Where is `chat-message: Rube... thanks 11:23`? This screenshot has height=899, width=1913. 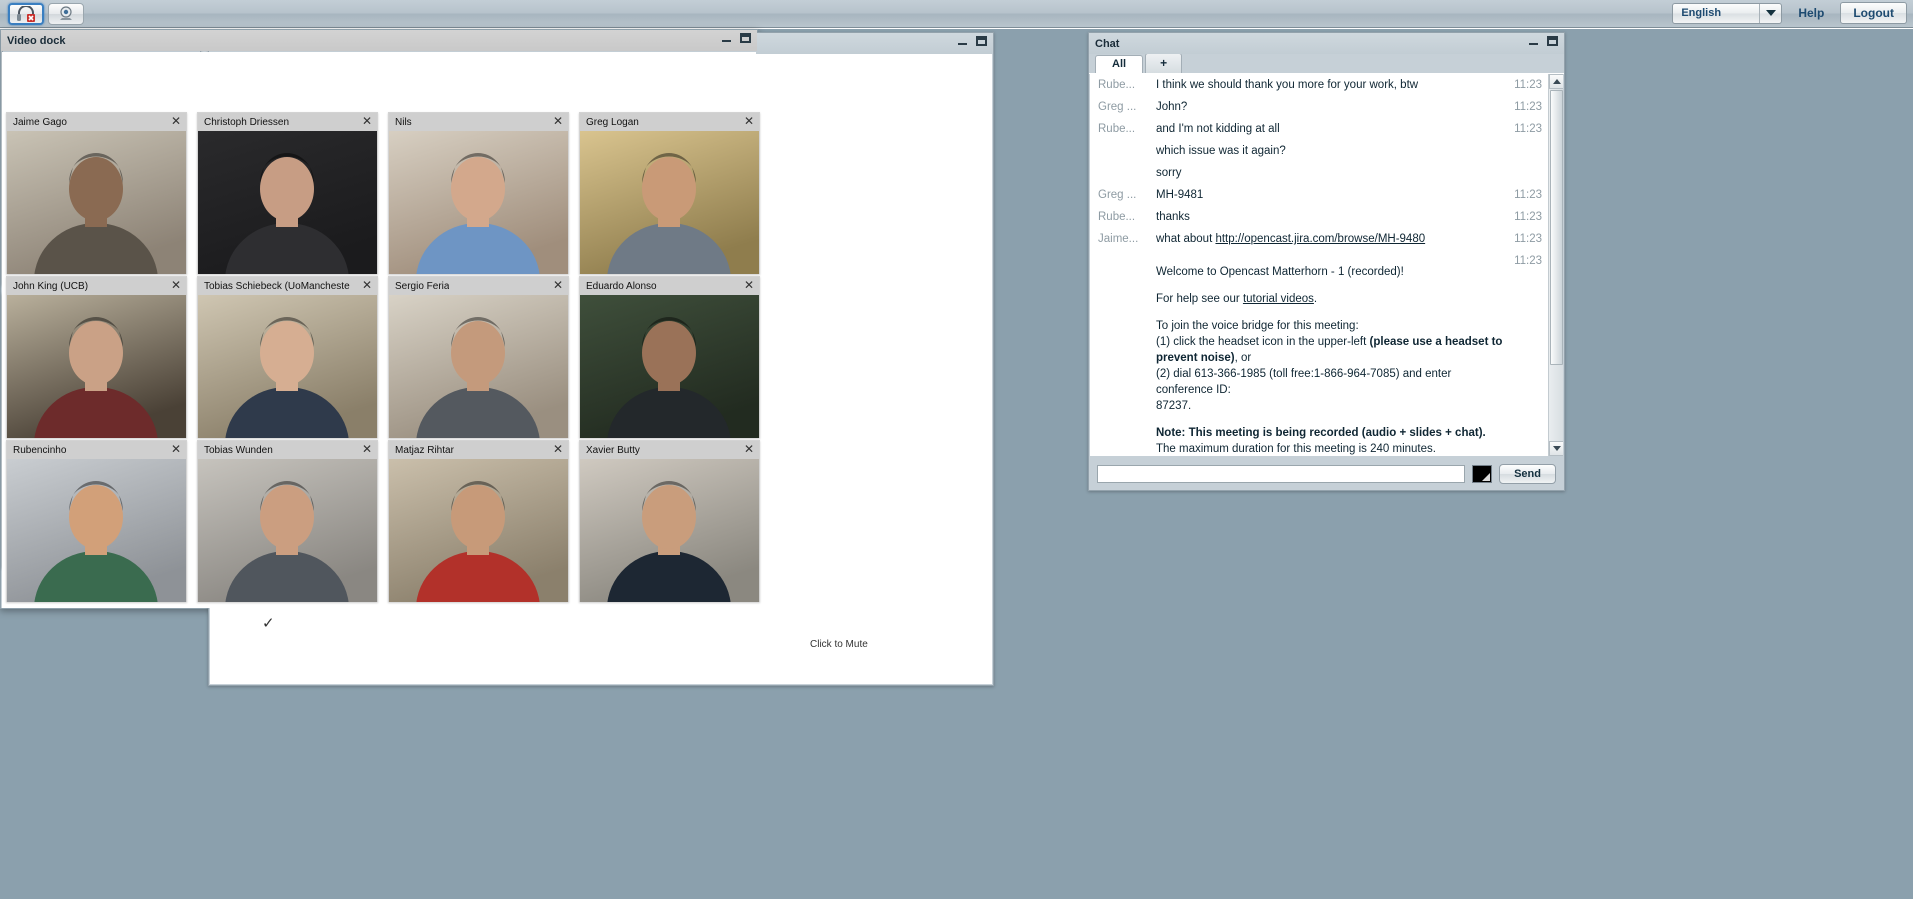
chat-message: Rube... thanks 11:23 is located at coordinates (1319, 217).